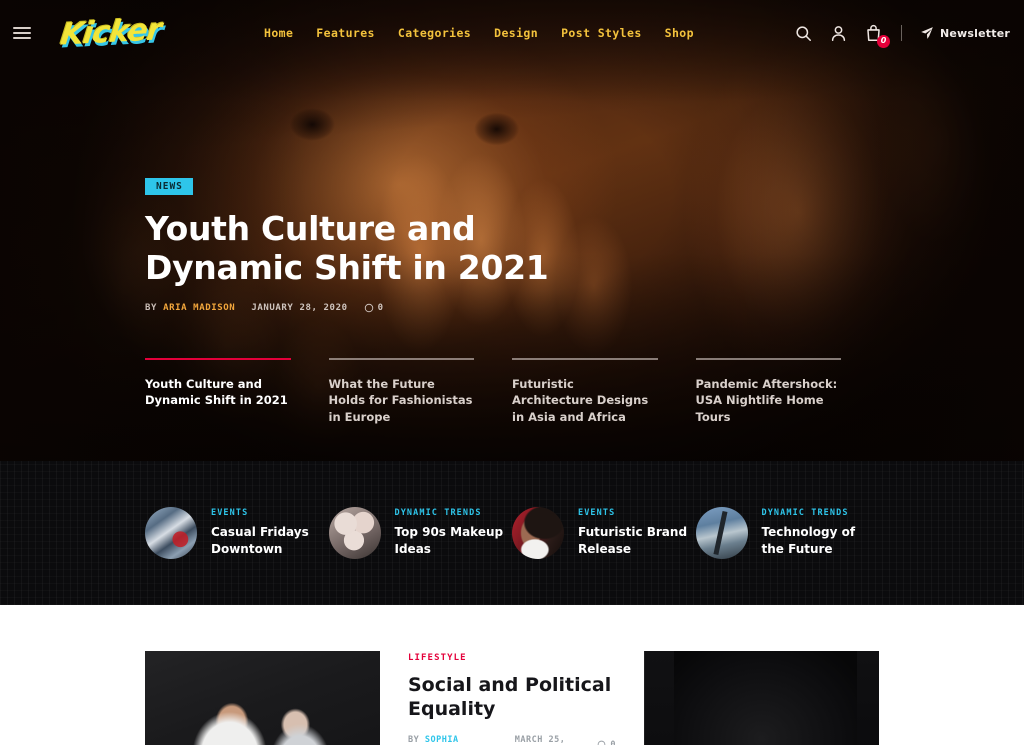  I want to click on hero-author: BY ARIA MADISON, so click(190, 308).